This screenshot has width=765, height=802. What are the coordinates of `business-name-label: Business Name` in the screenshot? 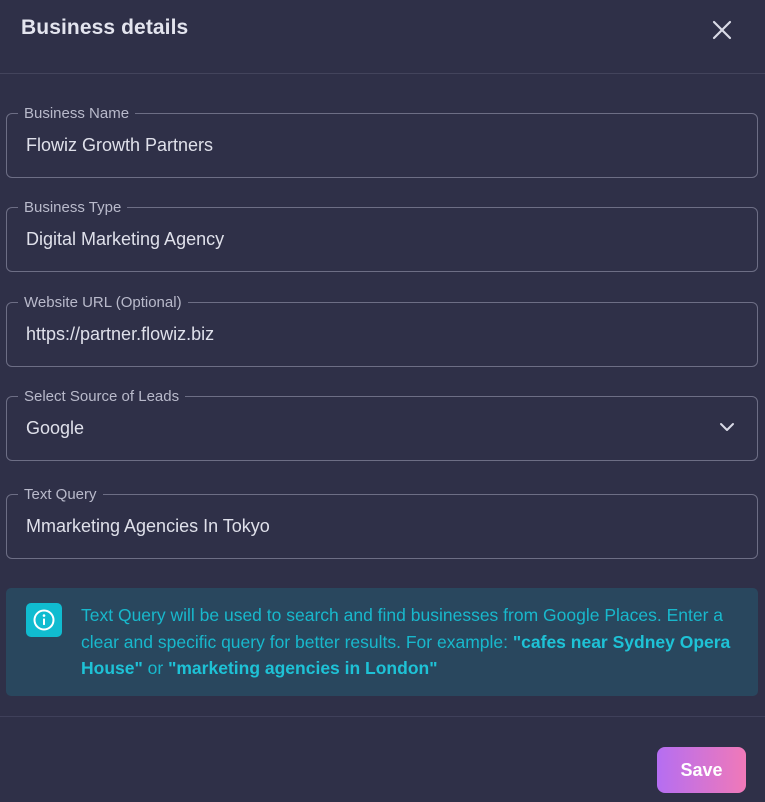 It's located at (77, 113).